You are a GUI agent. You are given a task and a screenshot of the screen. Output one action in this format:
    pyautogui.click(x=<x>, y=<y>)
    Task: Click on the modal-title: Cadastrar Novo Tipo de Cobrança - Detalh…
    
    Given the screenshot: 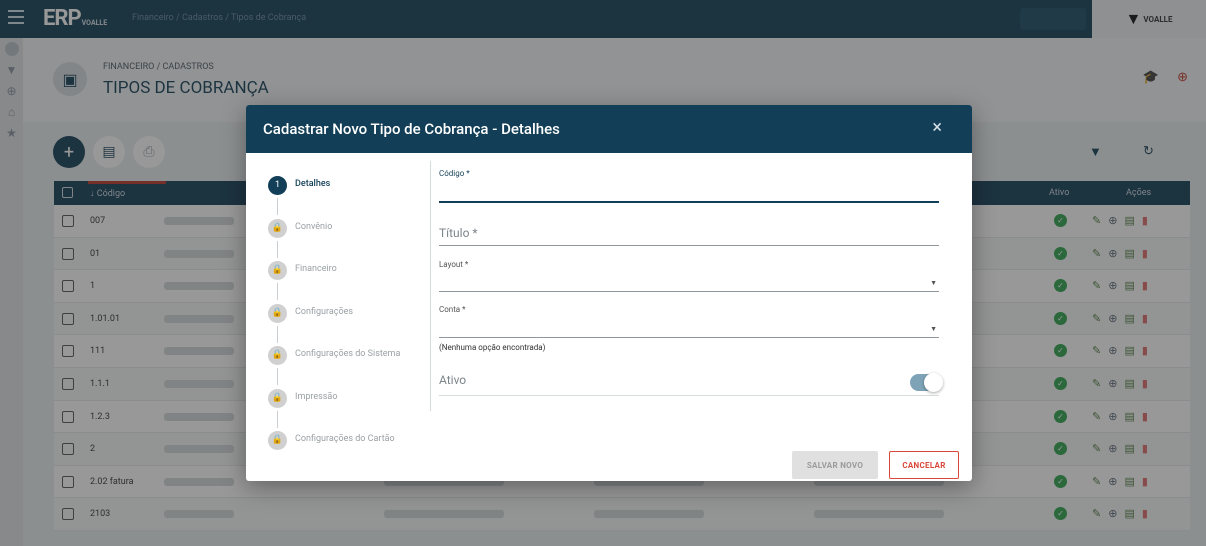 What is the action you would take?
    pyautogui.click(x=411, y=129)
    